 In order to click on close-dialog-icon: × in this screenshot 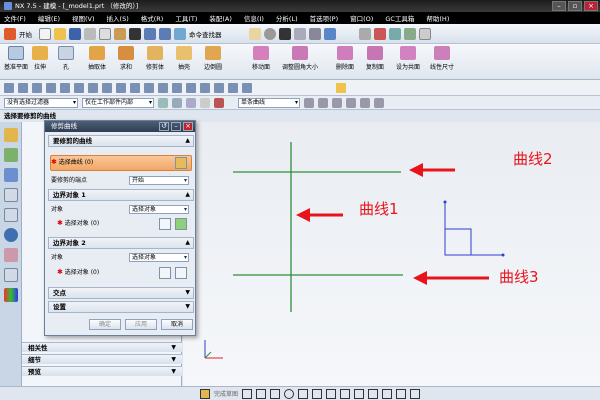, I will do `click(188, 126)`.